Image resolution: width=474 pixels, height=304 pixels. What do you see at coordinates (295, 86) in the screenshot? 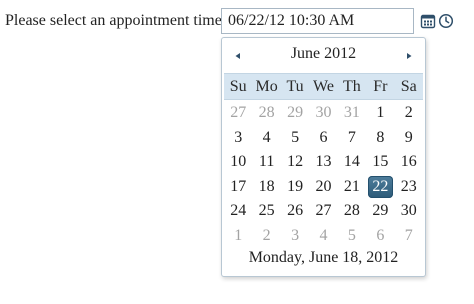
I see `weekday-label: Tu` at bounding box center [295, 86].